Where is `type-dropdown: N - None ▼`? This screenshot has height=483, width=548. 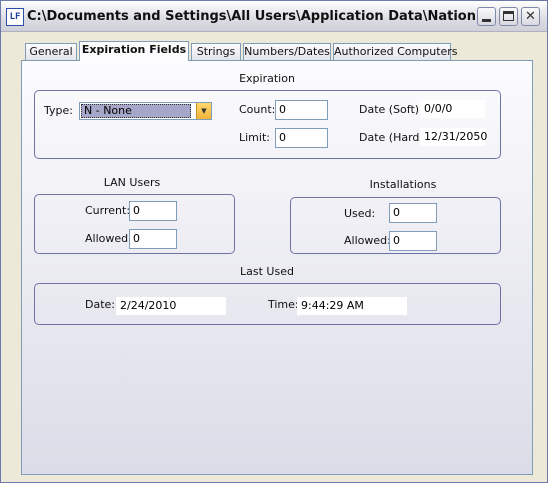
type-dropdown: N - None ▼ is located at coordinates (145, 111).